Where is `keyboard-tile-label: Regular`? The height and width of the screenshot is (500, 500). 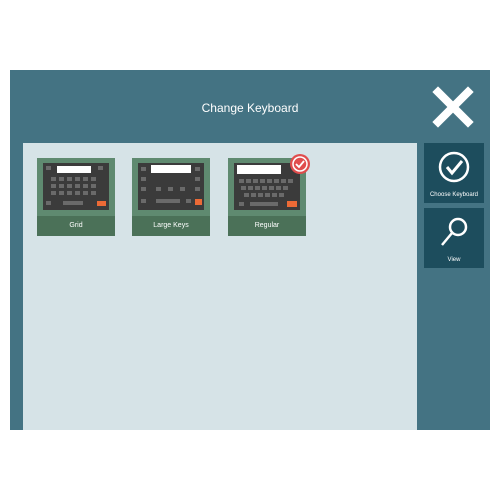
keyboard-tile-label: Regular is located at coordinates (267, 226).